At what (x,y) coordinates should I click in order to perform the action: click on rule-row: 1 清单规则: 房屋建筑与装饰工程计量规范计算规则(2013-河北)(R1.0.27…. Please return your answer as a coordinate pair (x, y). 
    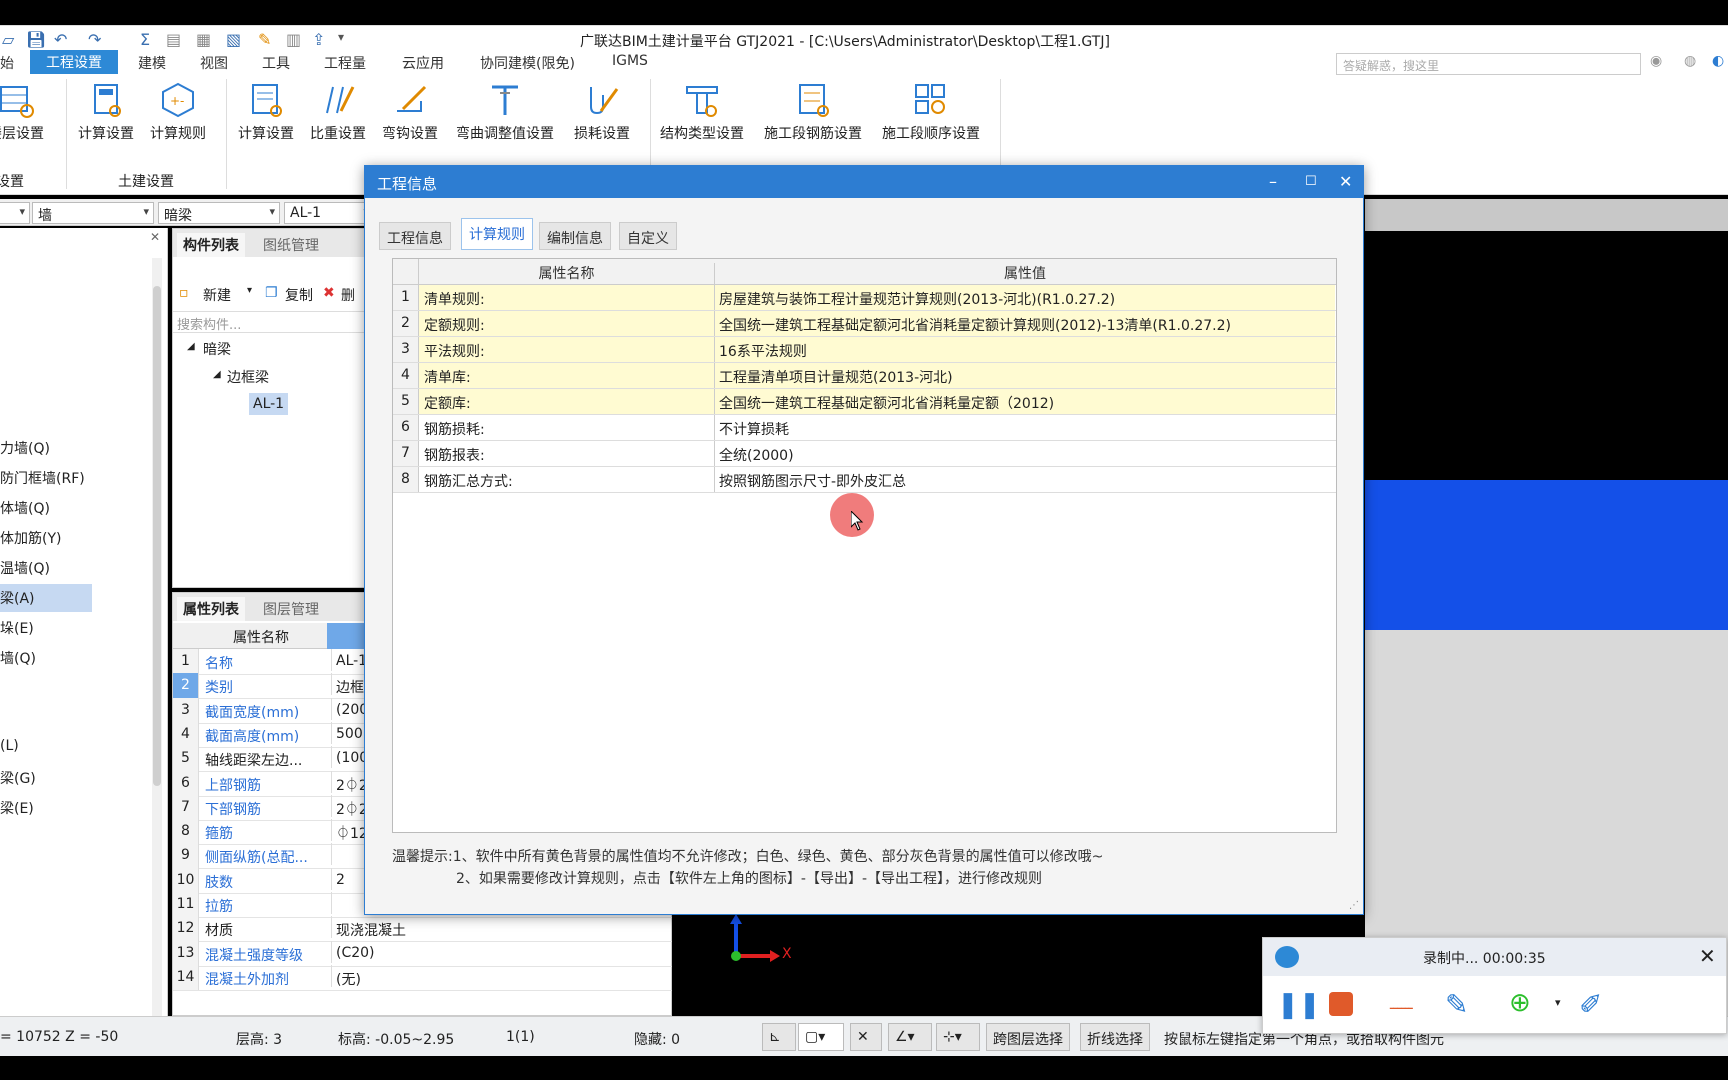
    Looking at the image, I should click on (864, 298).